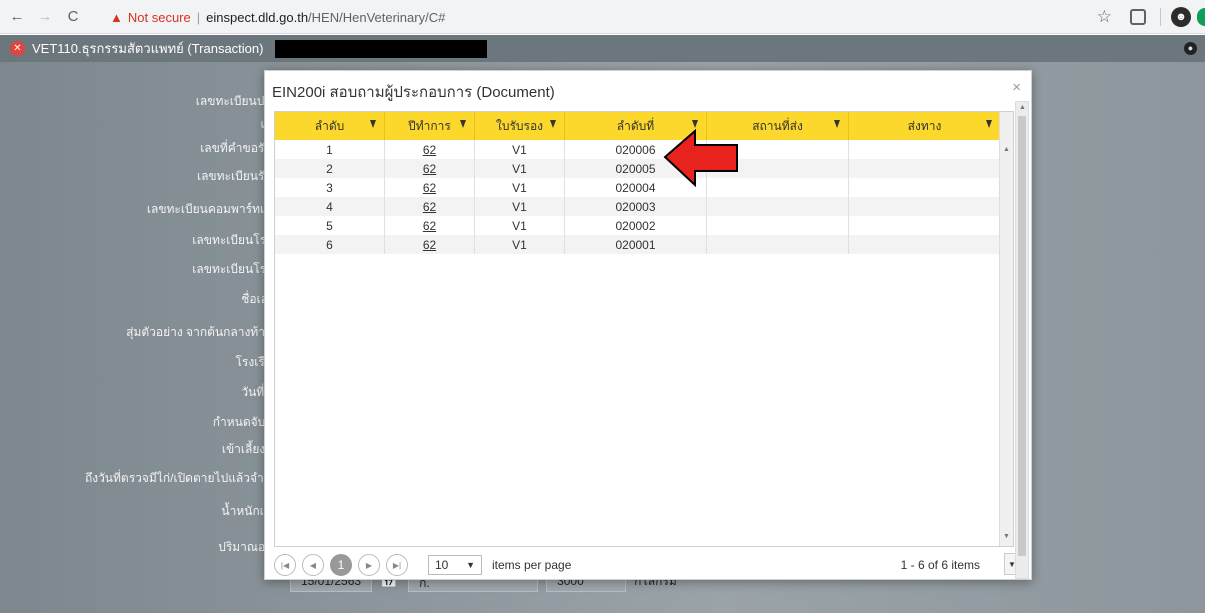  What do you see at coordinates (209, 209) in the screenshot?
I see `form-label: เลขทะเบียนคอมพาร์ทเม` at bounding box center [209, 209].